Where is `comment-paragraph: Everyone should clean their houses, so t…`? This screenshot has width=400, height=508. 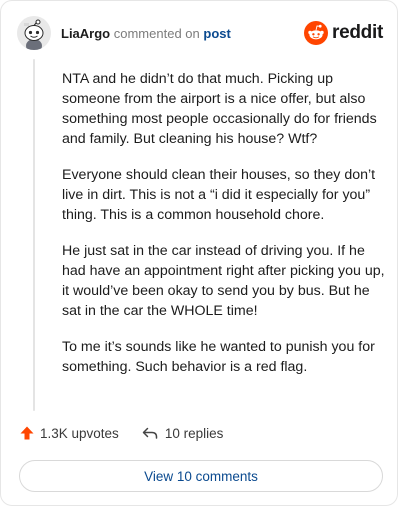
comment-paragraph: Everyone should clean their houses, so t… is located at coordinates (219, 195).